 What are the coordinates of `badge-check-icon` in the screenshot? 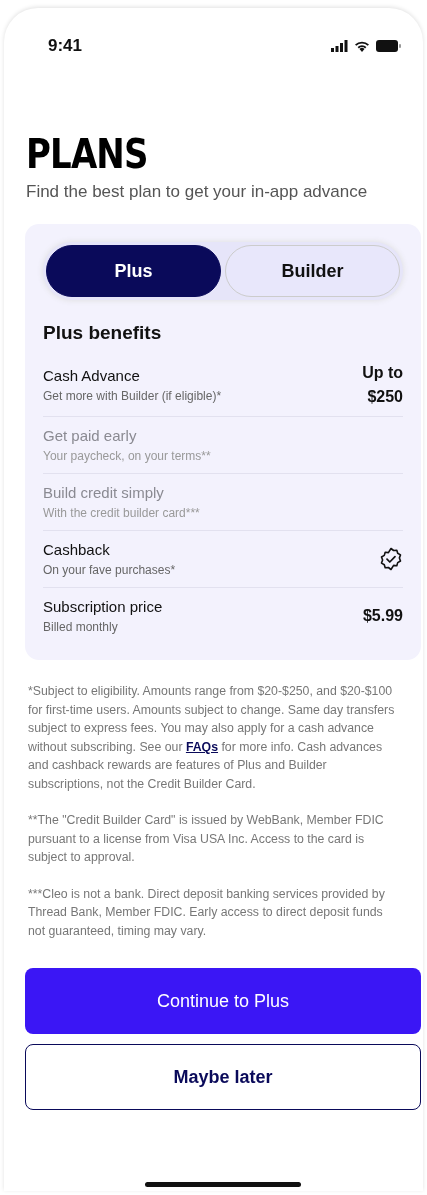 It's located at (391, 559).